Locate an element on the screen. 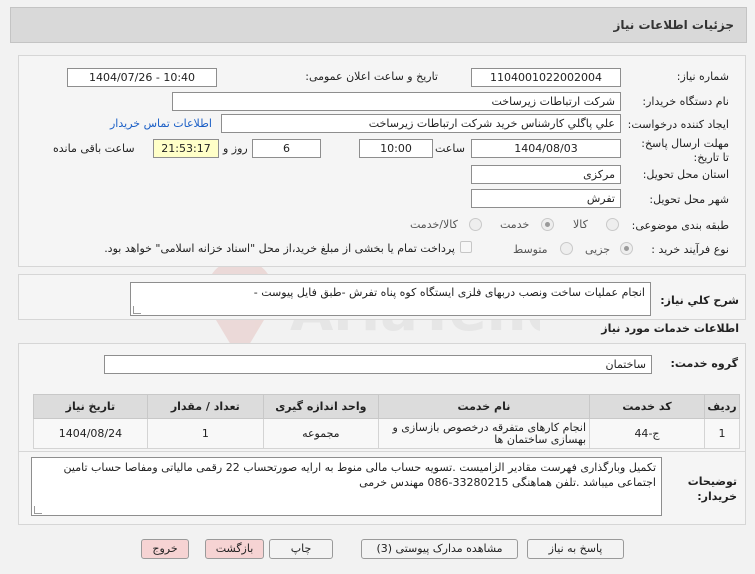 This screenshot has height=574, width=755. category-option-goods-service: کالا/خدمت is located at coordinates (434, 224).